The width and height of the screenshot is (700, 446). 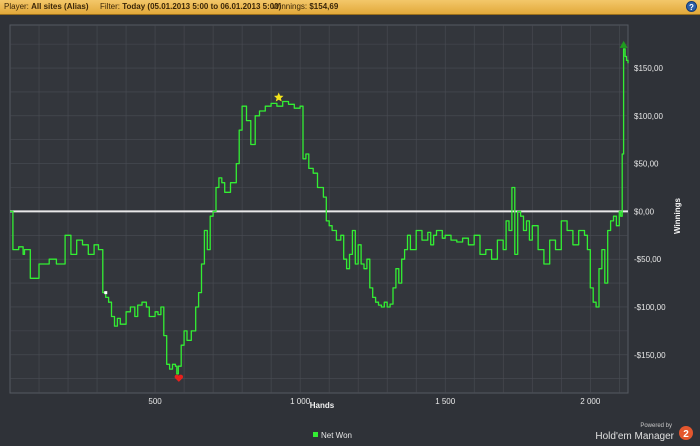 I want to click on legend: Net Won, so click(x=332, y=435).